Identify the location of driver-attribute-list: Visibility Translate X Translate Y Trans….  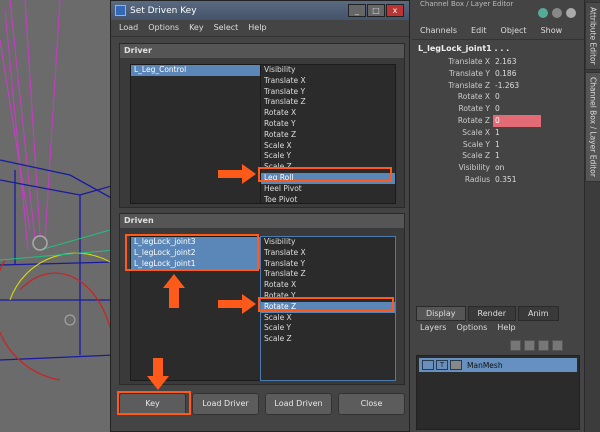
(328, 134).